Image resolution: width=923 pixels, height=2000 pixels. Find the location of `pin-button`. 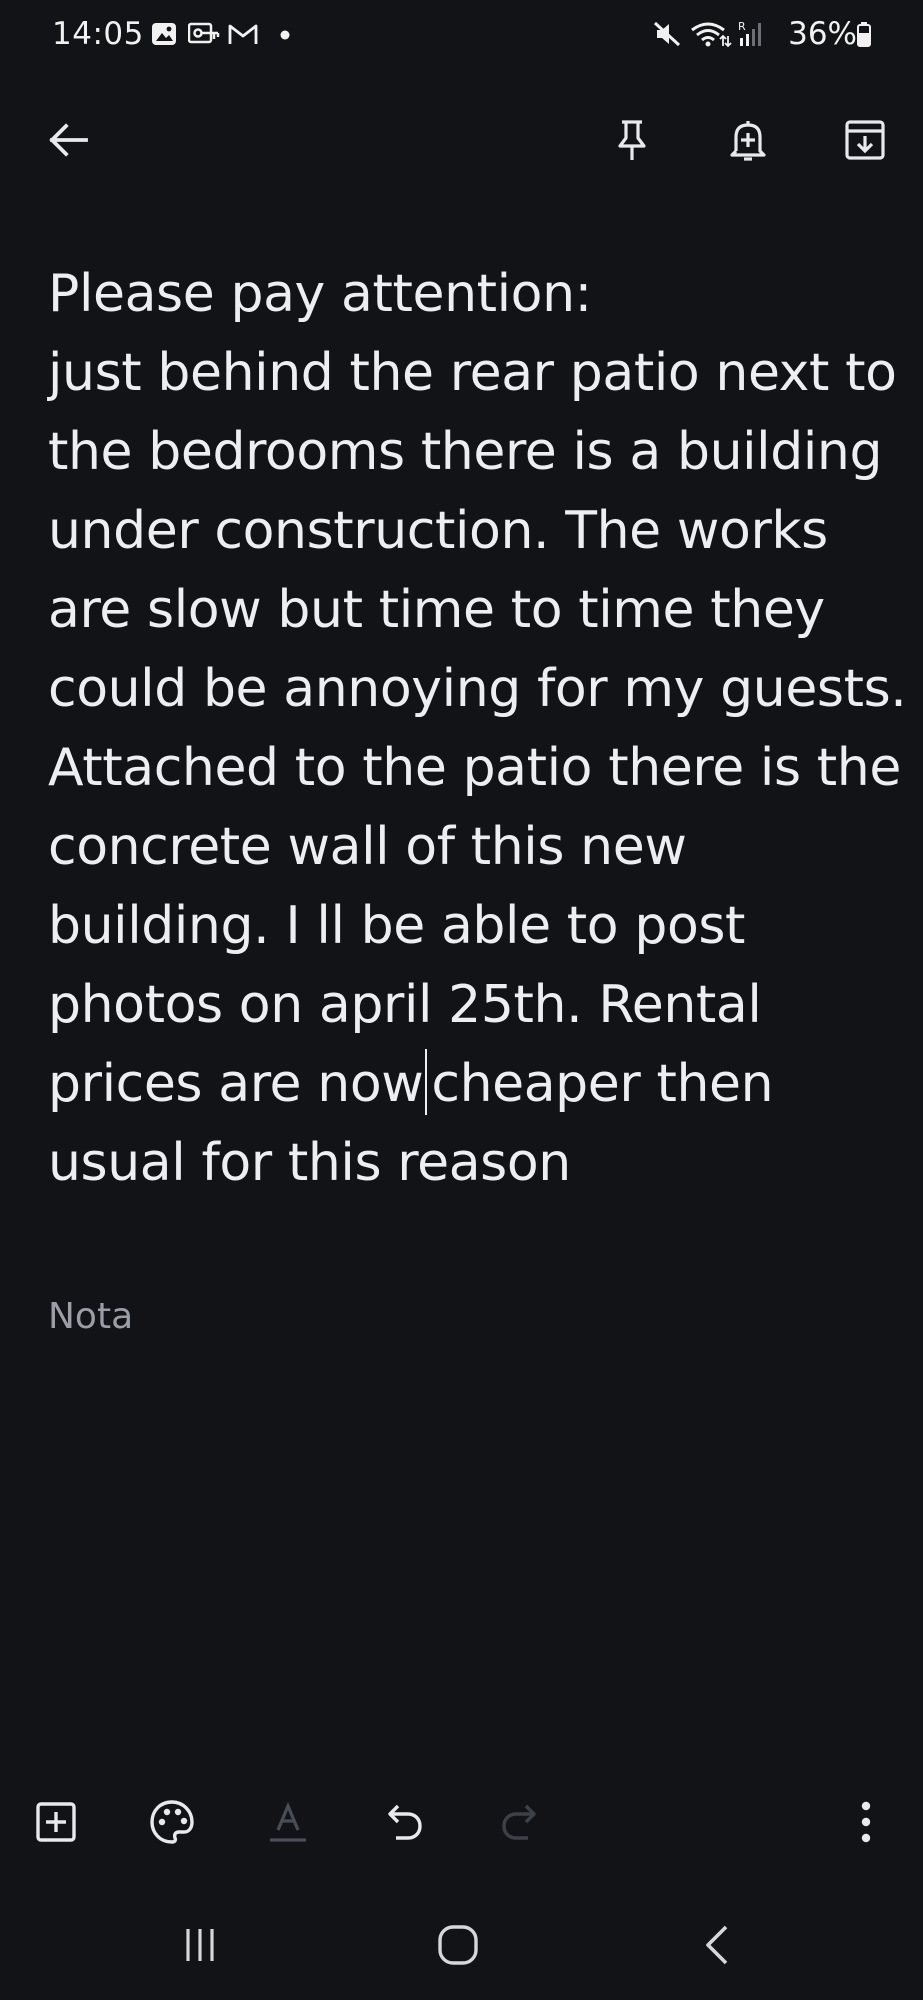

pin-button is located at coordinates (632, 140).